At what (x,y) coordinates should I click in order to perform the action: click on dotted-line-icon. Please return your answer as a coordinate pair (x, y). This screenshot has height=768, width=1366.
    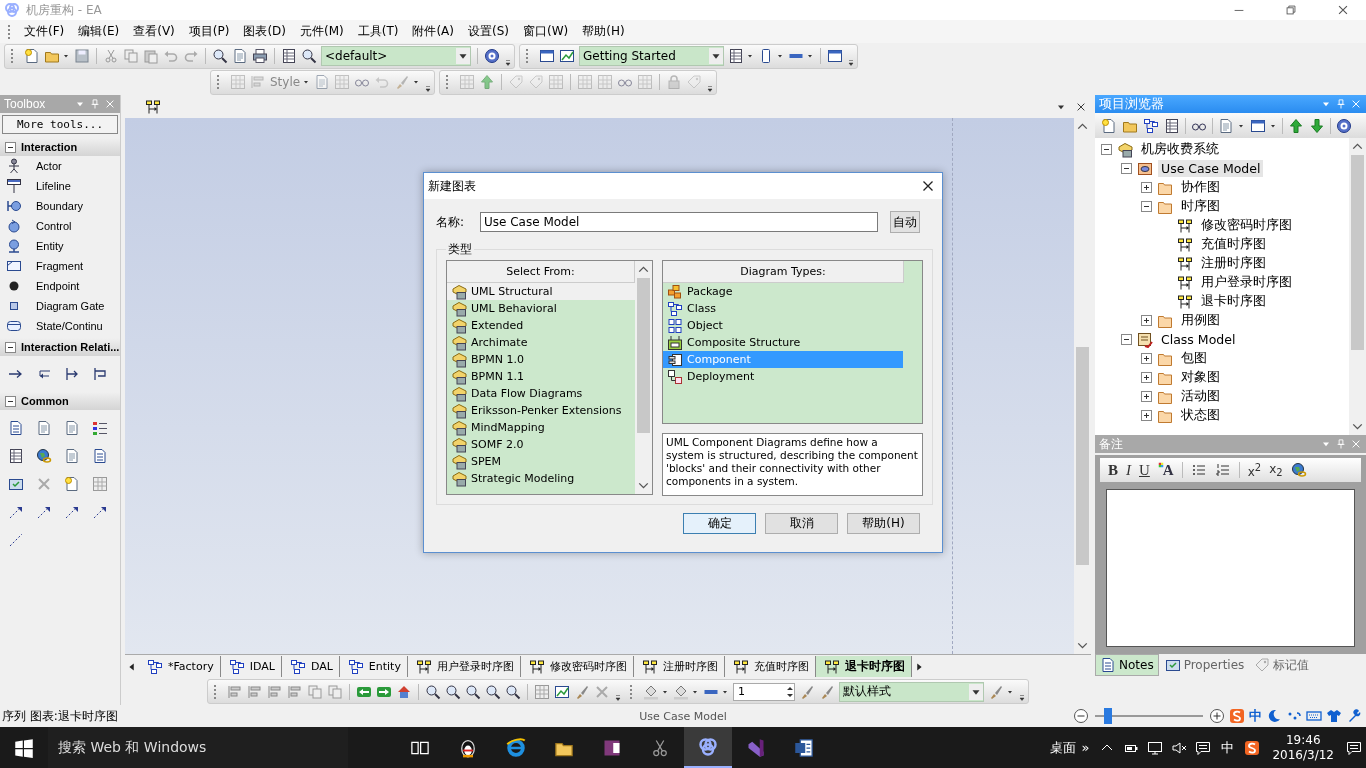
    Looking at the image, I should click on (16, 540).